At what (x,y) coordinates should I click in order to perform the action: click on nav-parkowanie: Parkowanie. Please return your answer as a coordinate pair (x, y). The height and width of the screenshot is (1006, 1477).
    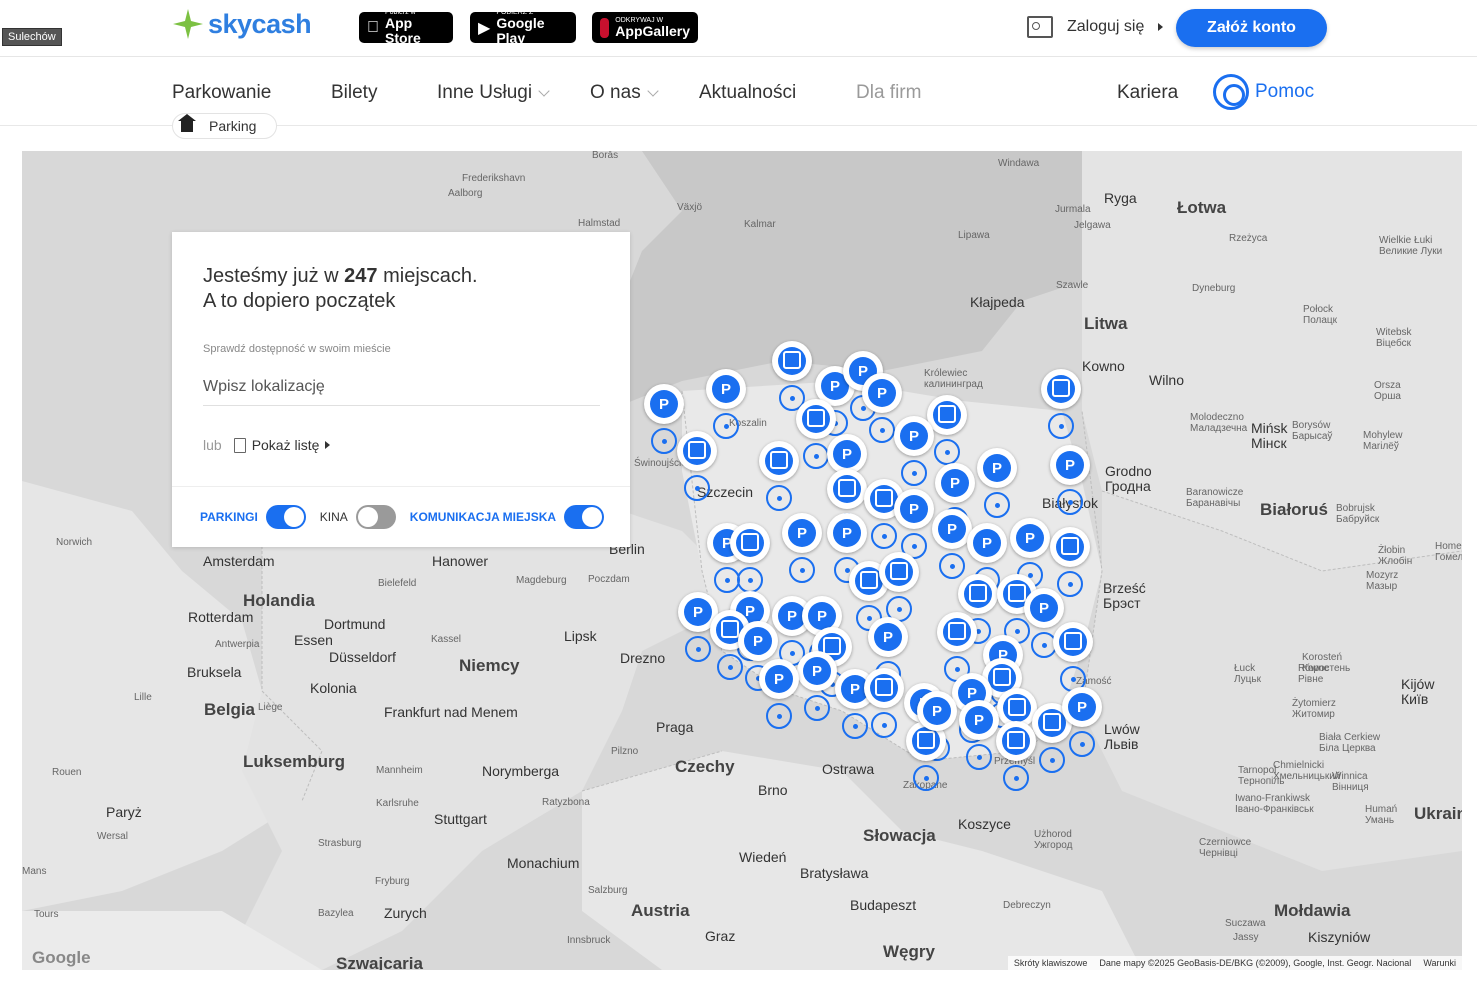
    Looking at the image, I should click on (221, 93).